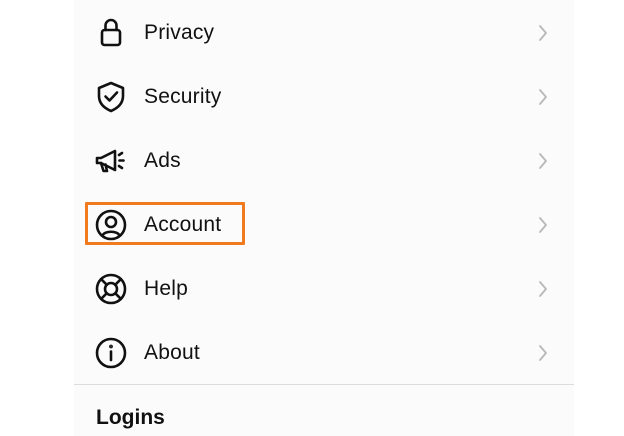 This screenshot has height=436, width=624. What do you see at coordinates (111, 289) in the screenshot?
I see `lifebuoy-icon` at bounding box center [111, 289].